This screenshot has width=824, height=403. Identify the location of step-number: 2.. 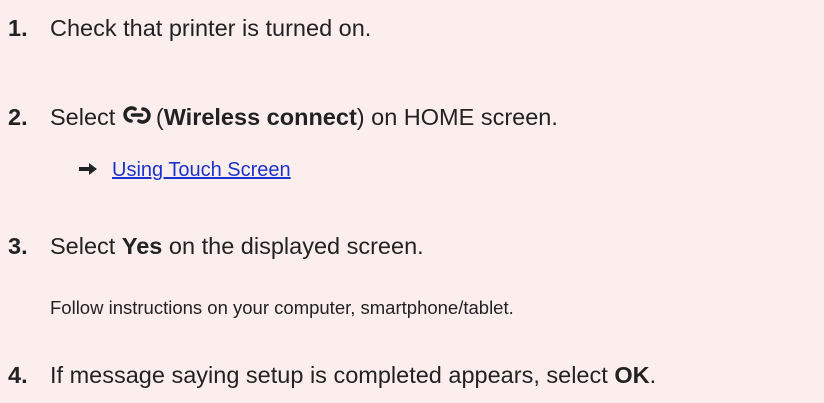
(18, 117).